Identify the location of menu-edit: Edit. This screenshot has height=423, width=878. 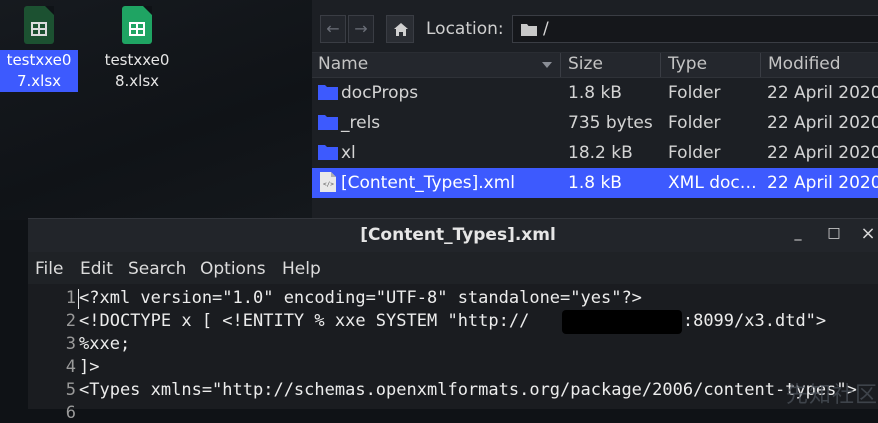
(96, 269).